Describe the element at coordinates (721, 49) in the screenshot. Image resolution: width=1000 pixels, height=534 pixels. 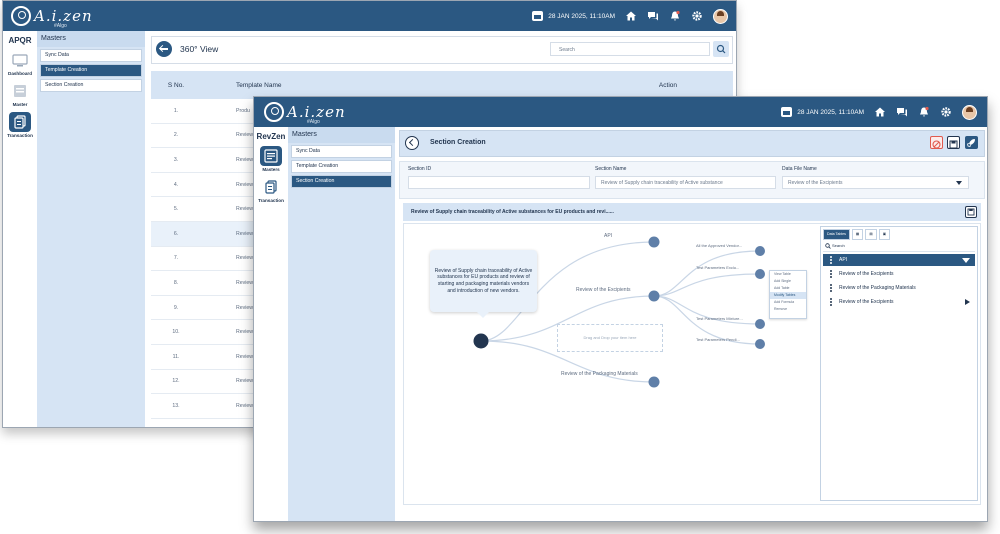
I see `search-button` at that location.